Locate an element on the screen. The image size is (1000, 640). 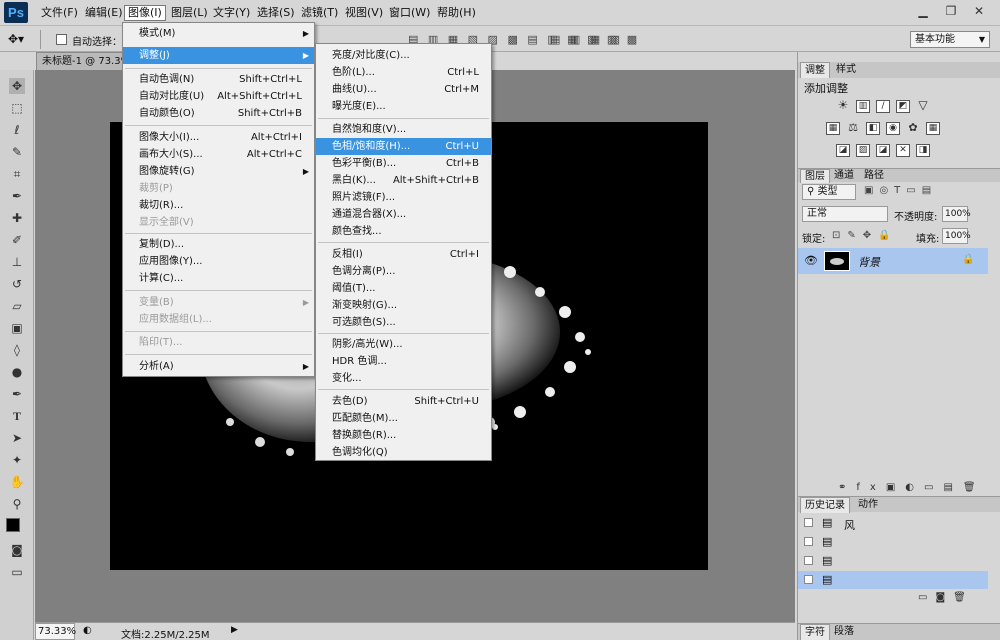
quick-mask-icon: ◙ is located at coordinates (17, 550).